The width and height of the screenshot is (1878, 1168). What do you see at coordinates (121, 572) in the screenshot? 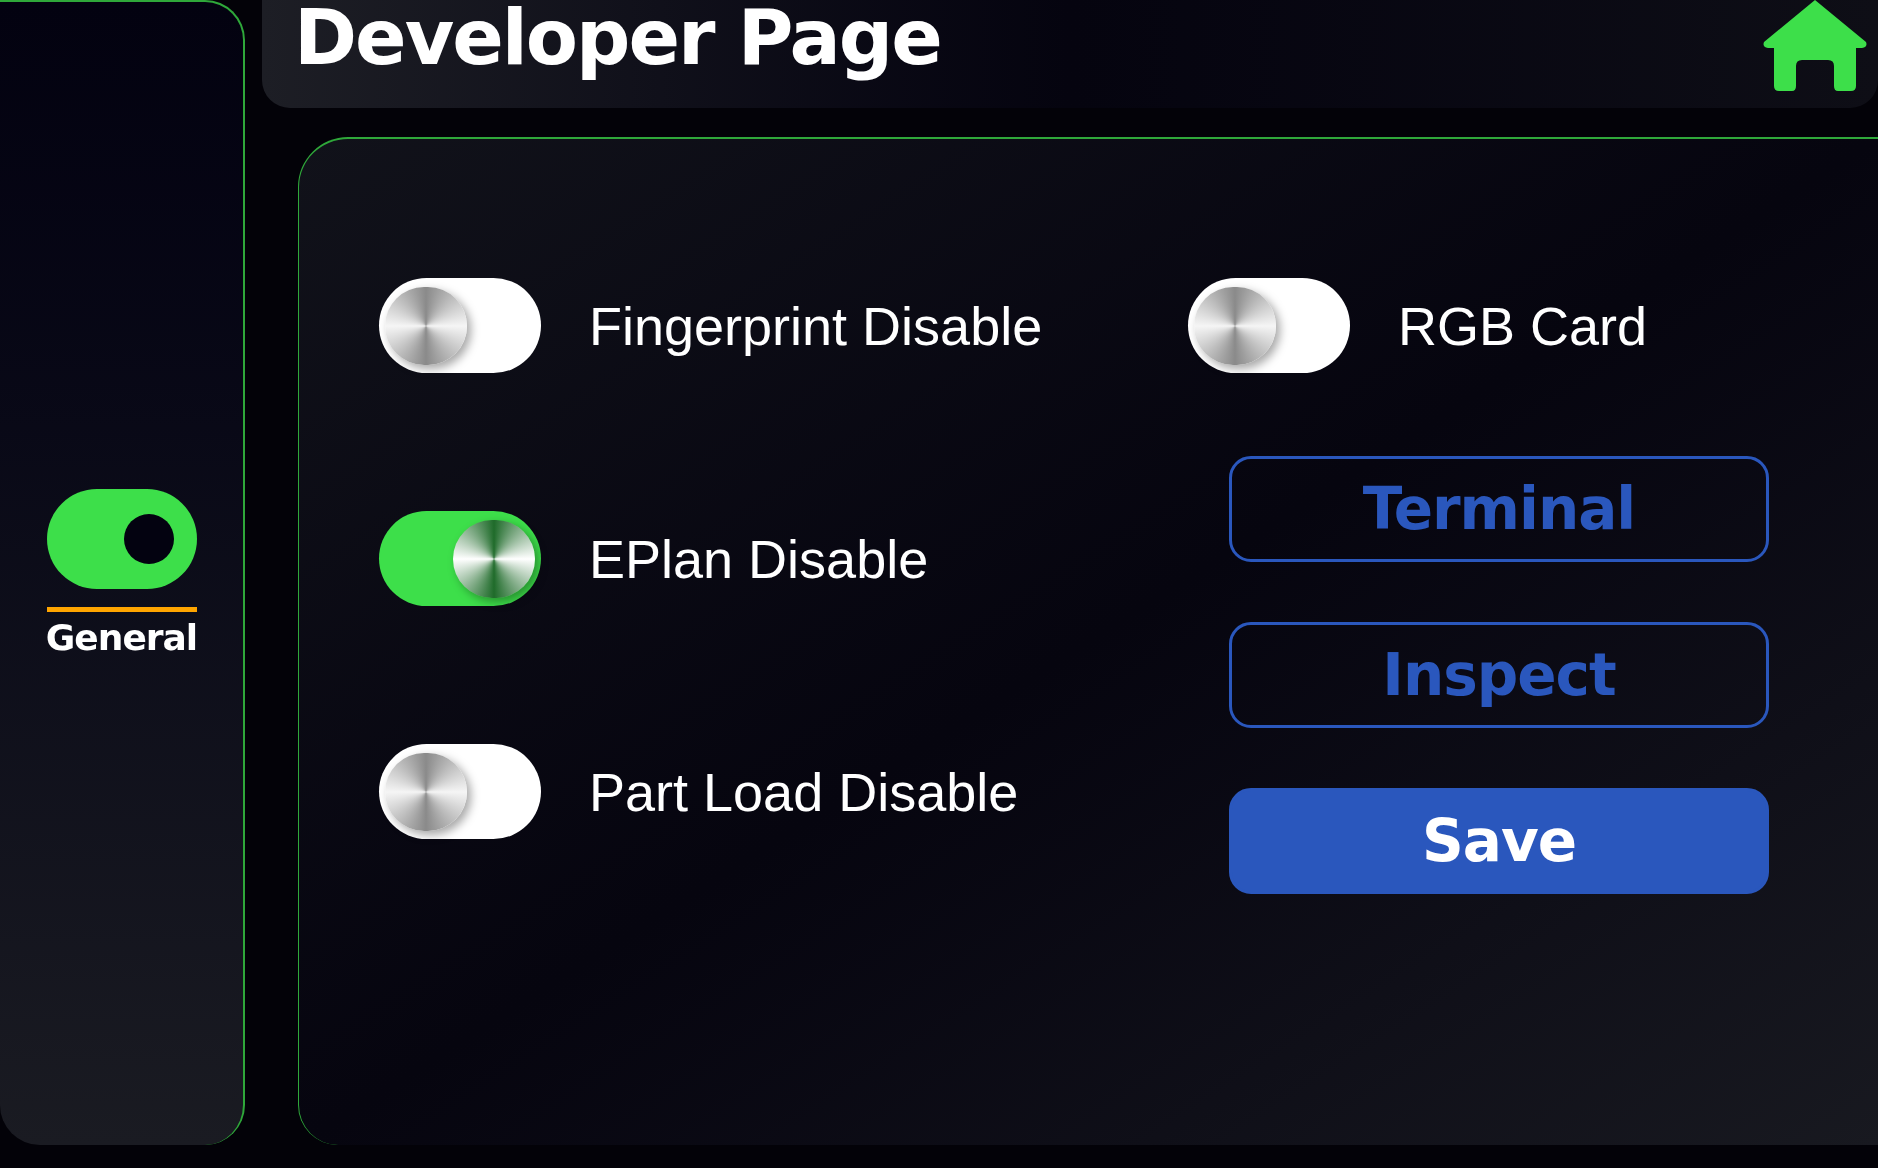
I see `sidebar-item: General` at bounding box center [121, 572].